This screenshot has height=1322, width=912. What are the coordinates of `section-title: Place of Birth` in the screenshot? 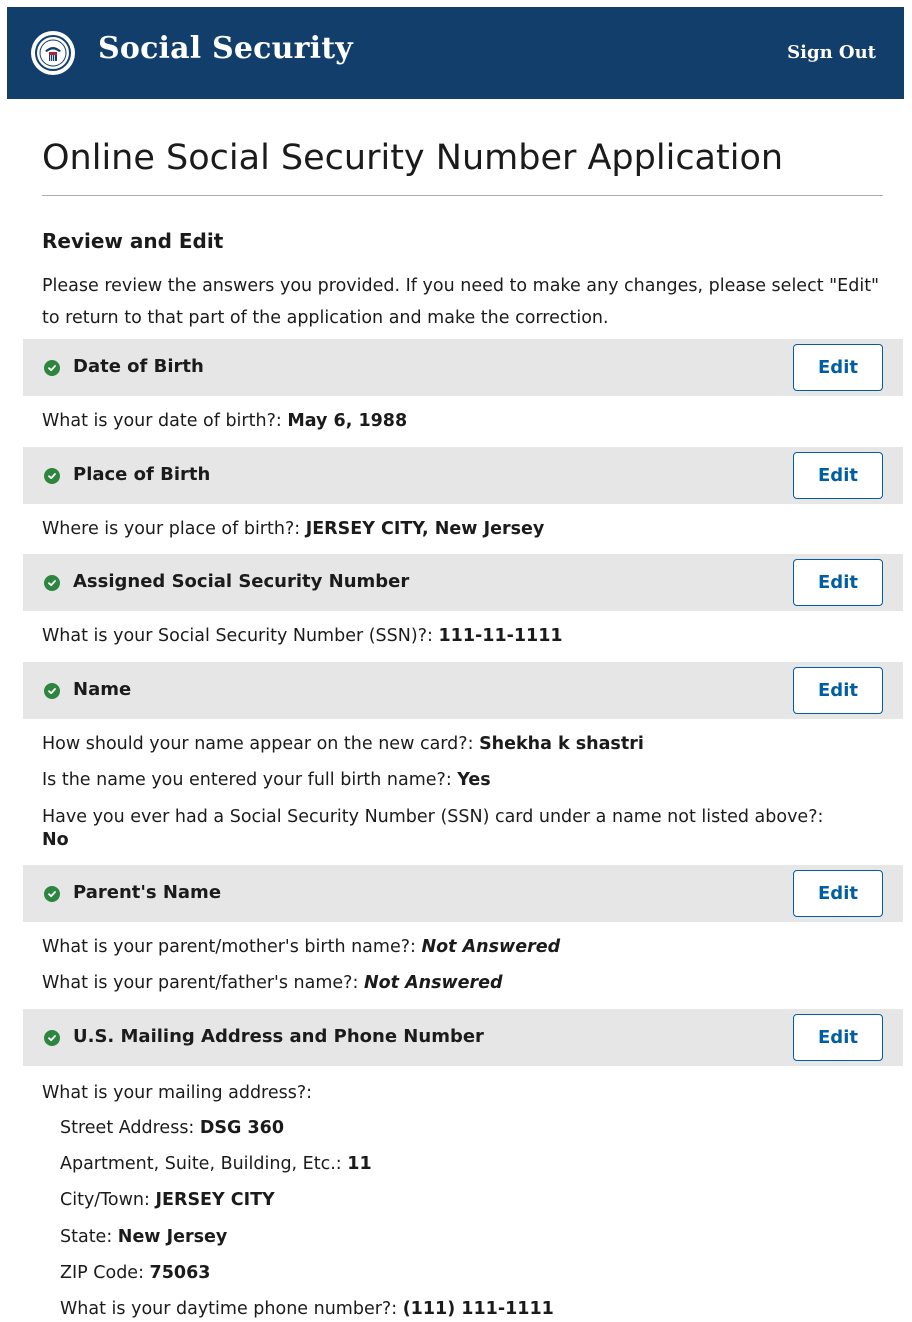 It's located at (142, 474).